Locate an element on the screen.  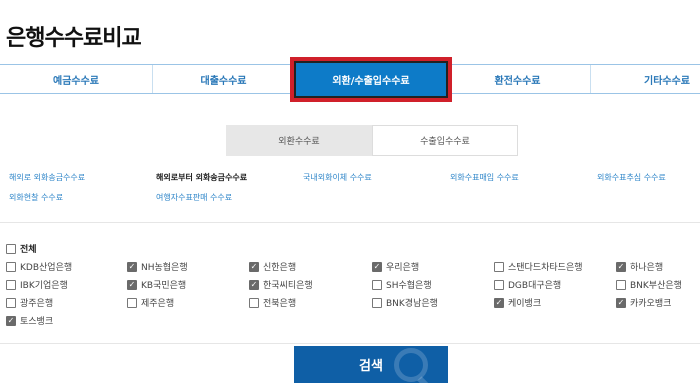
page-title: 은행수수료비교 is located at coordinates (74, 38).